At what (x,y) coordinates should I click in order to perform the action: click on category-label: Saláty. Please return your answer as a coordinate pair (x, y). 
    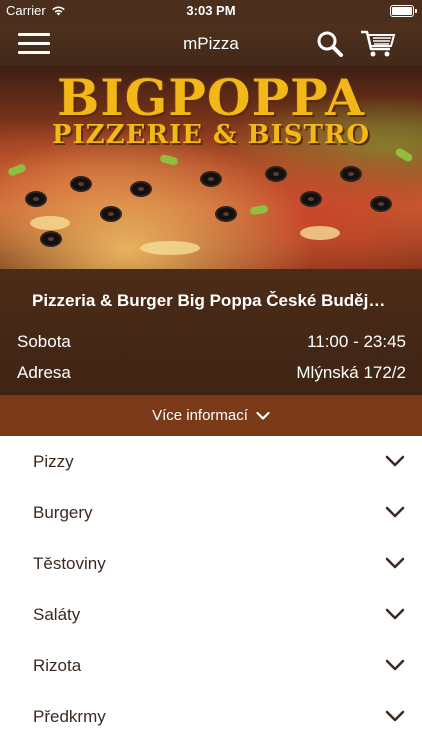
    Looking at the image, I should click on (57, 614).